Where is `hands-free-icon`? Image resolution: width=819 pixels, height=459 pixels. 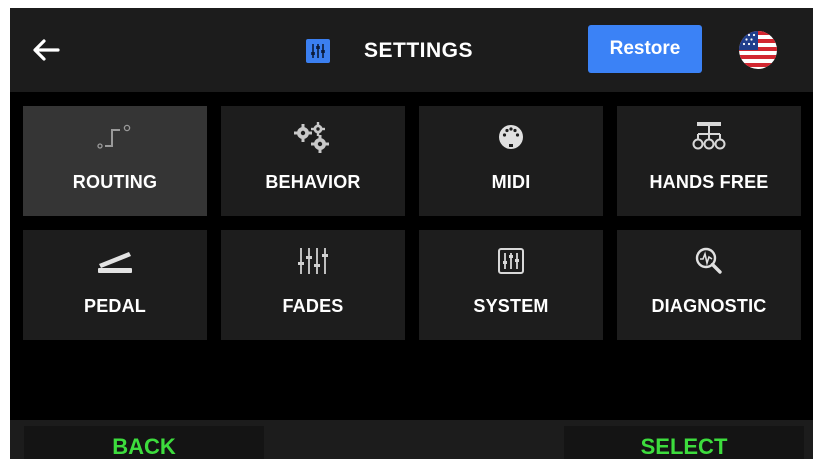
hands-free-icon is located at coordinates (709, 137).